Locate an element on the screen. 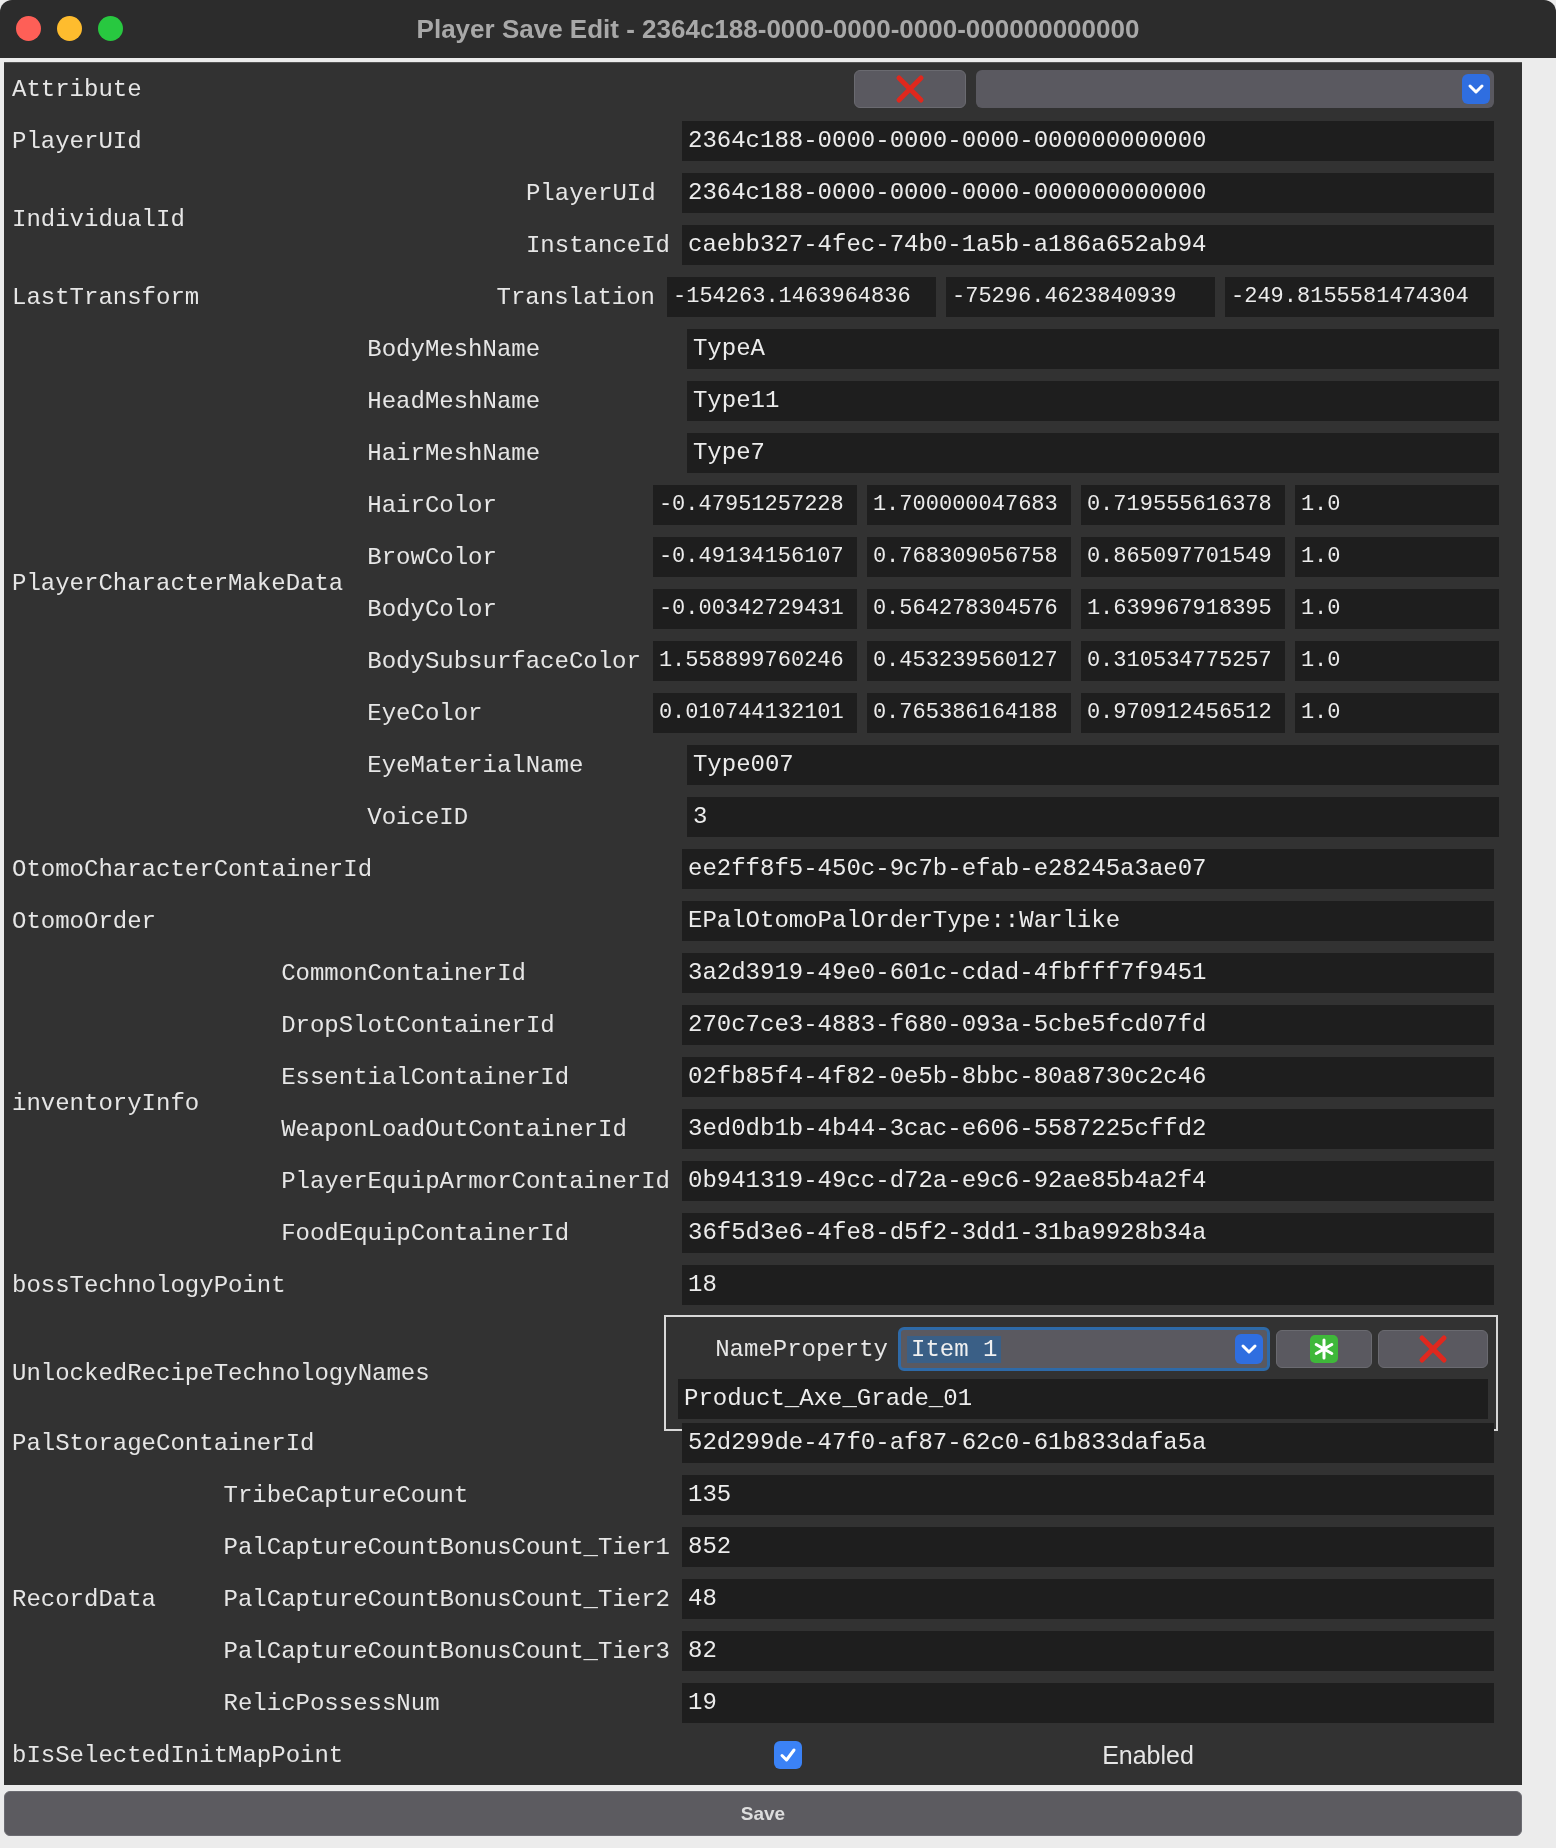  text-field: 852 is located at coordinates (1088, 1547).